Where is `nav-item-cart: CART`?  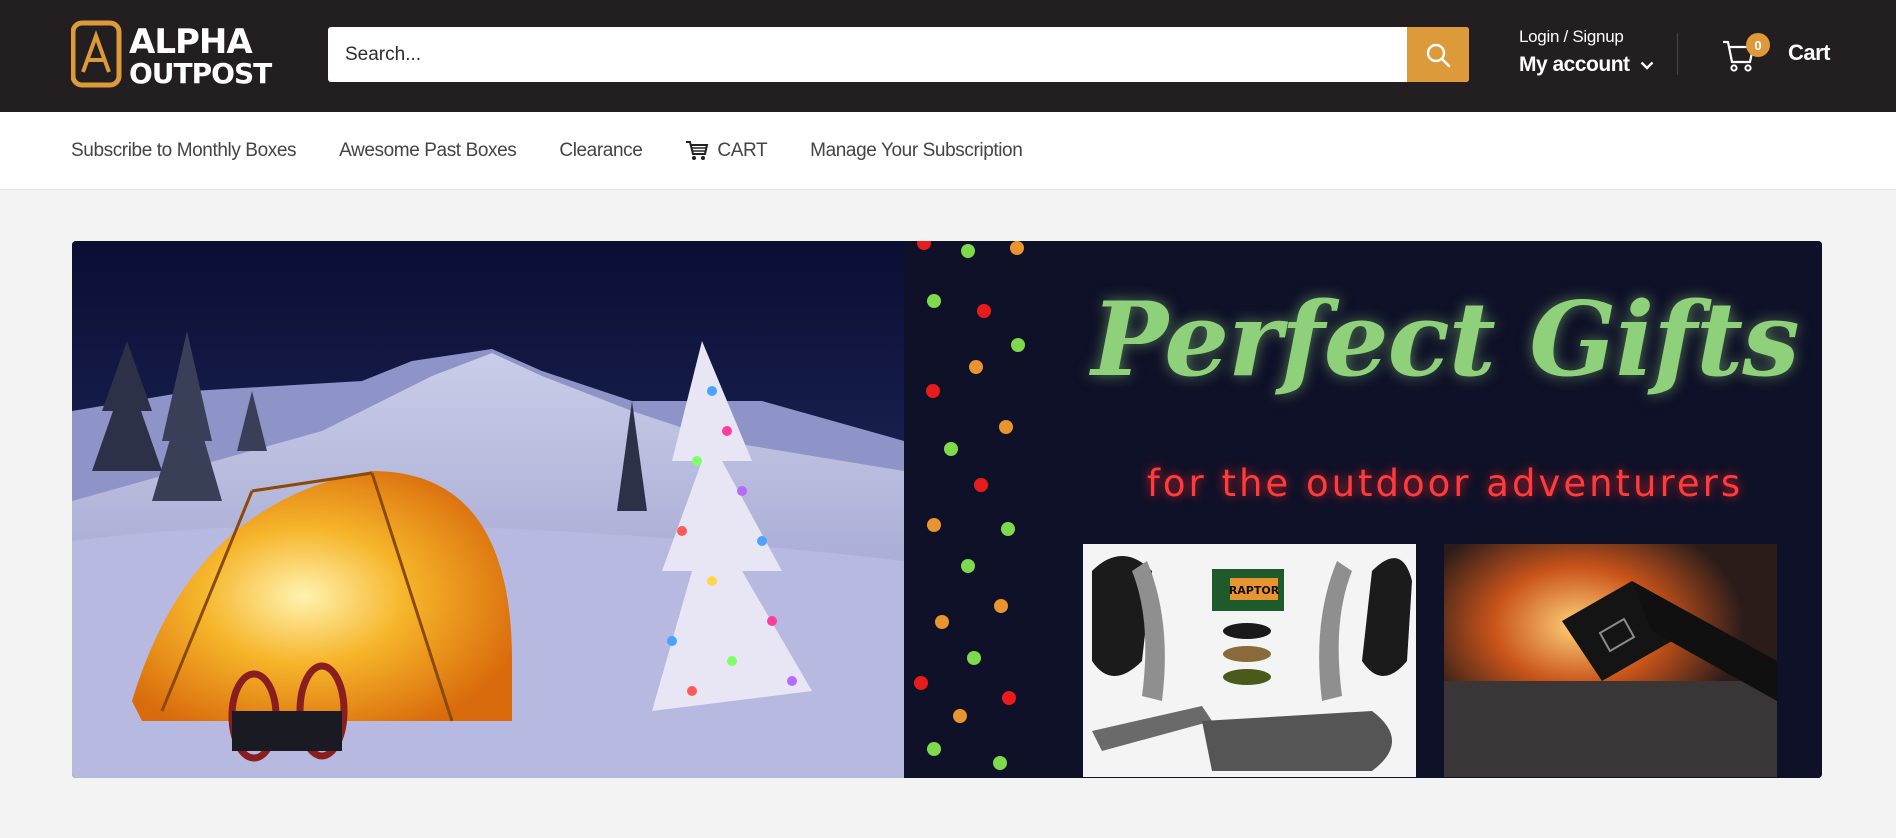 nav-item-cart: CART is located at coordinates (726, 151).